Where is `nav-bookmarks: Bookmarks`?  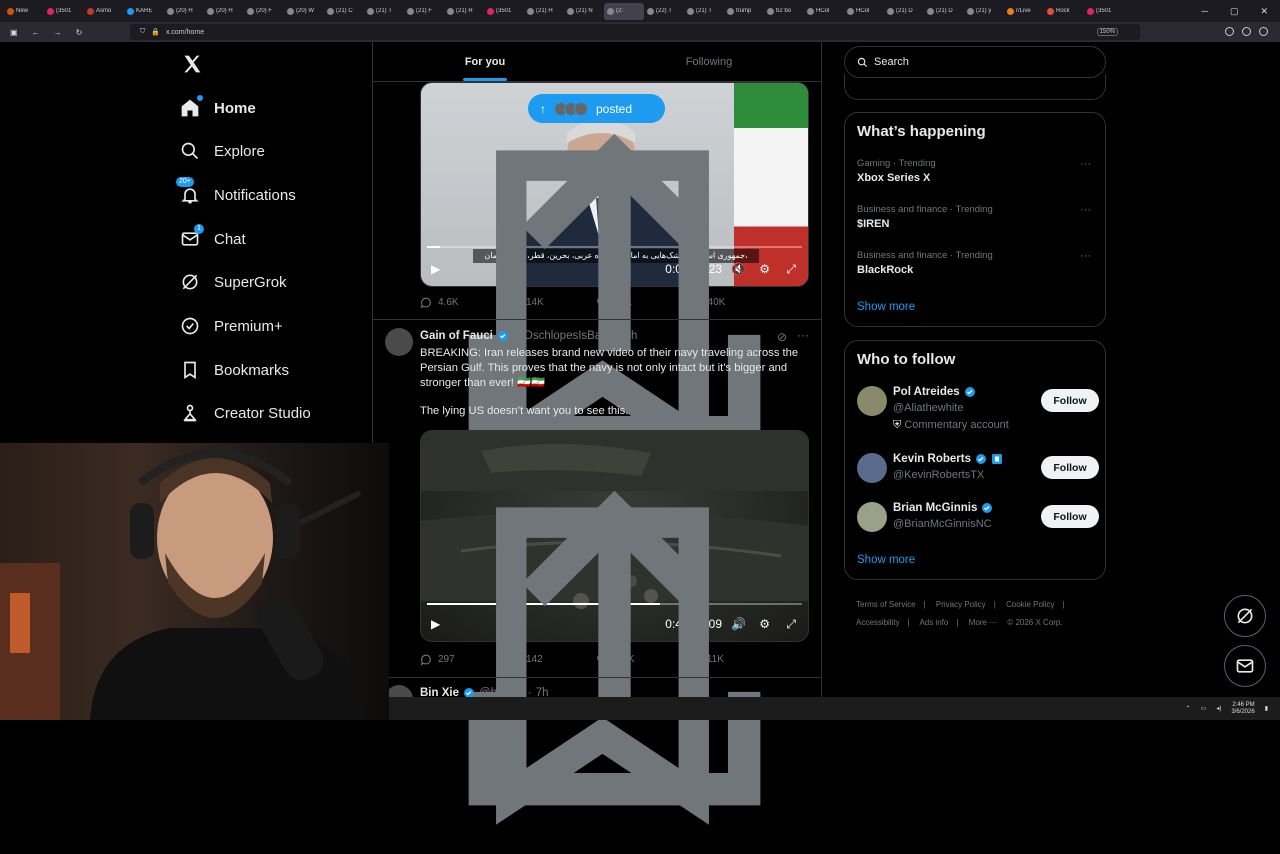
nav-bookmarks: Bookmarks is located at coordinates (234, 370).